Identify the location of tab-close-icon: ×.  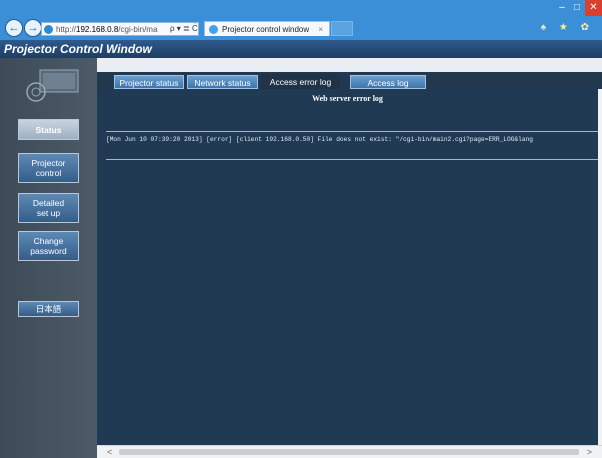
(320, 29).